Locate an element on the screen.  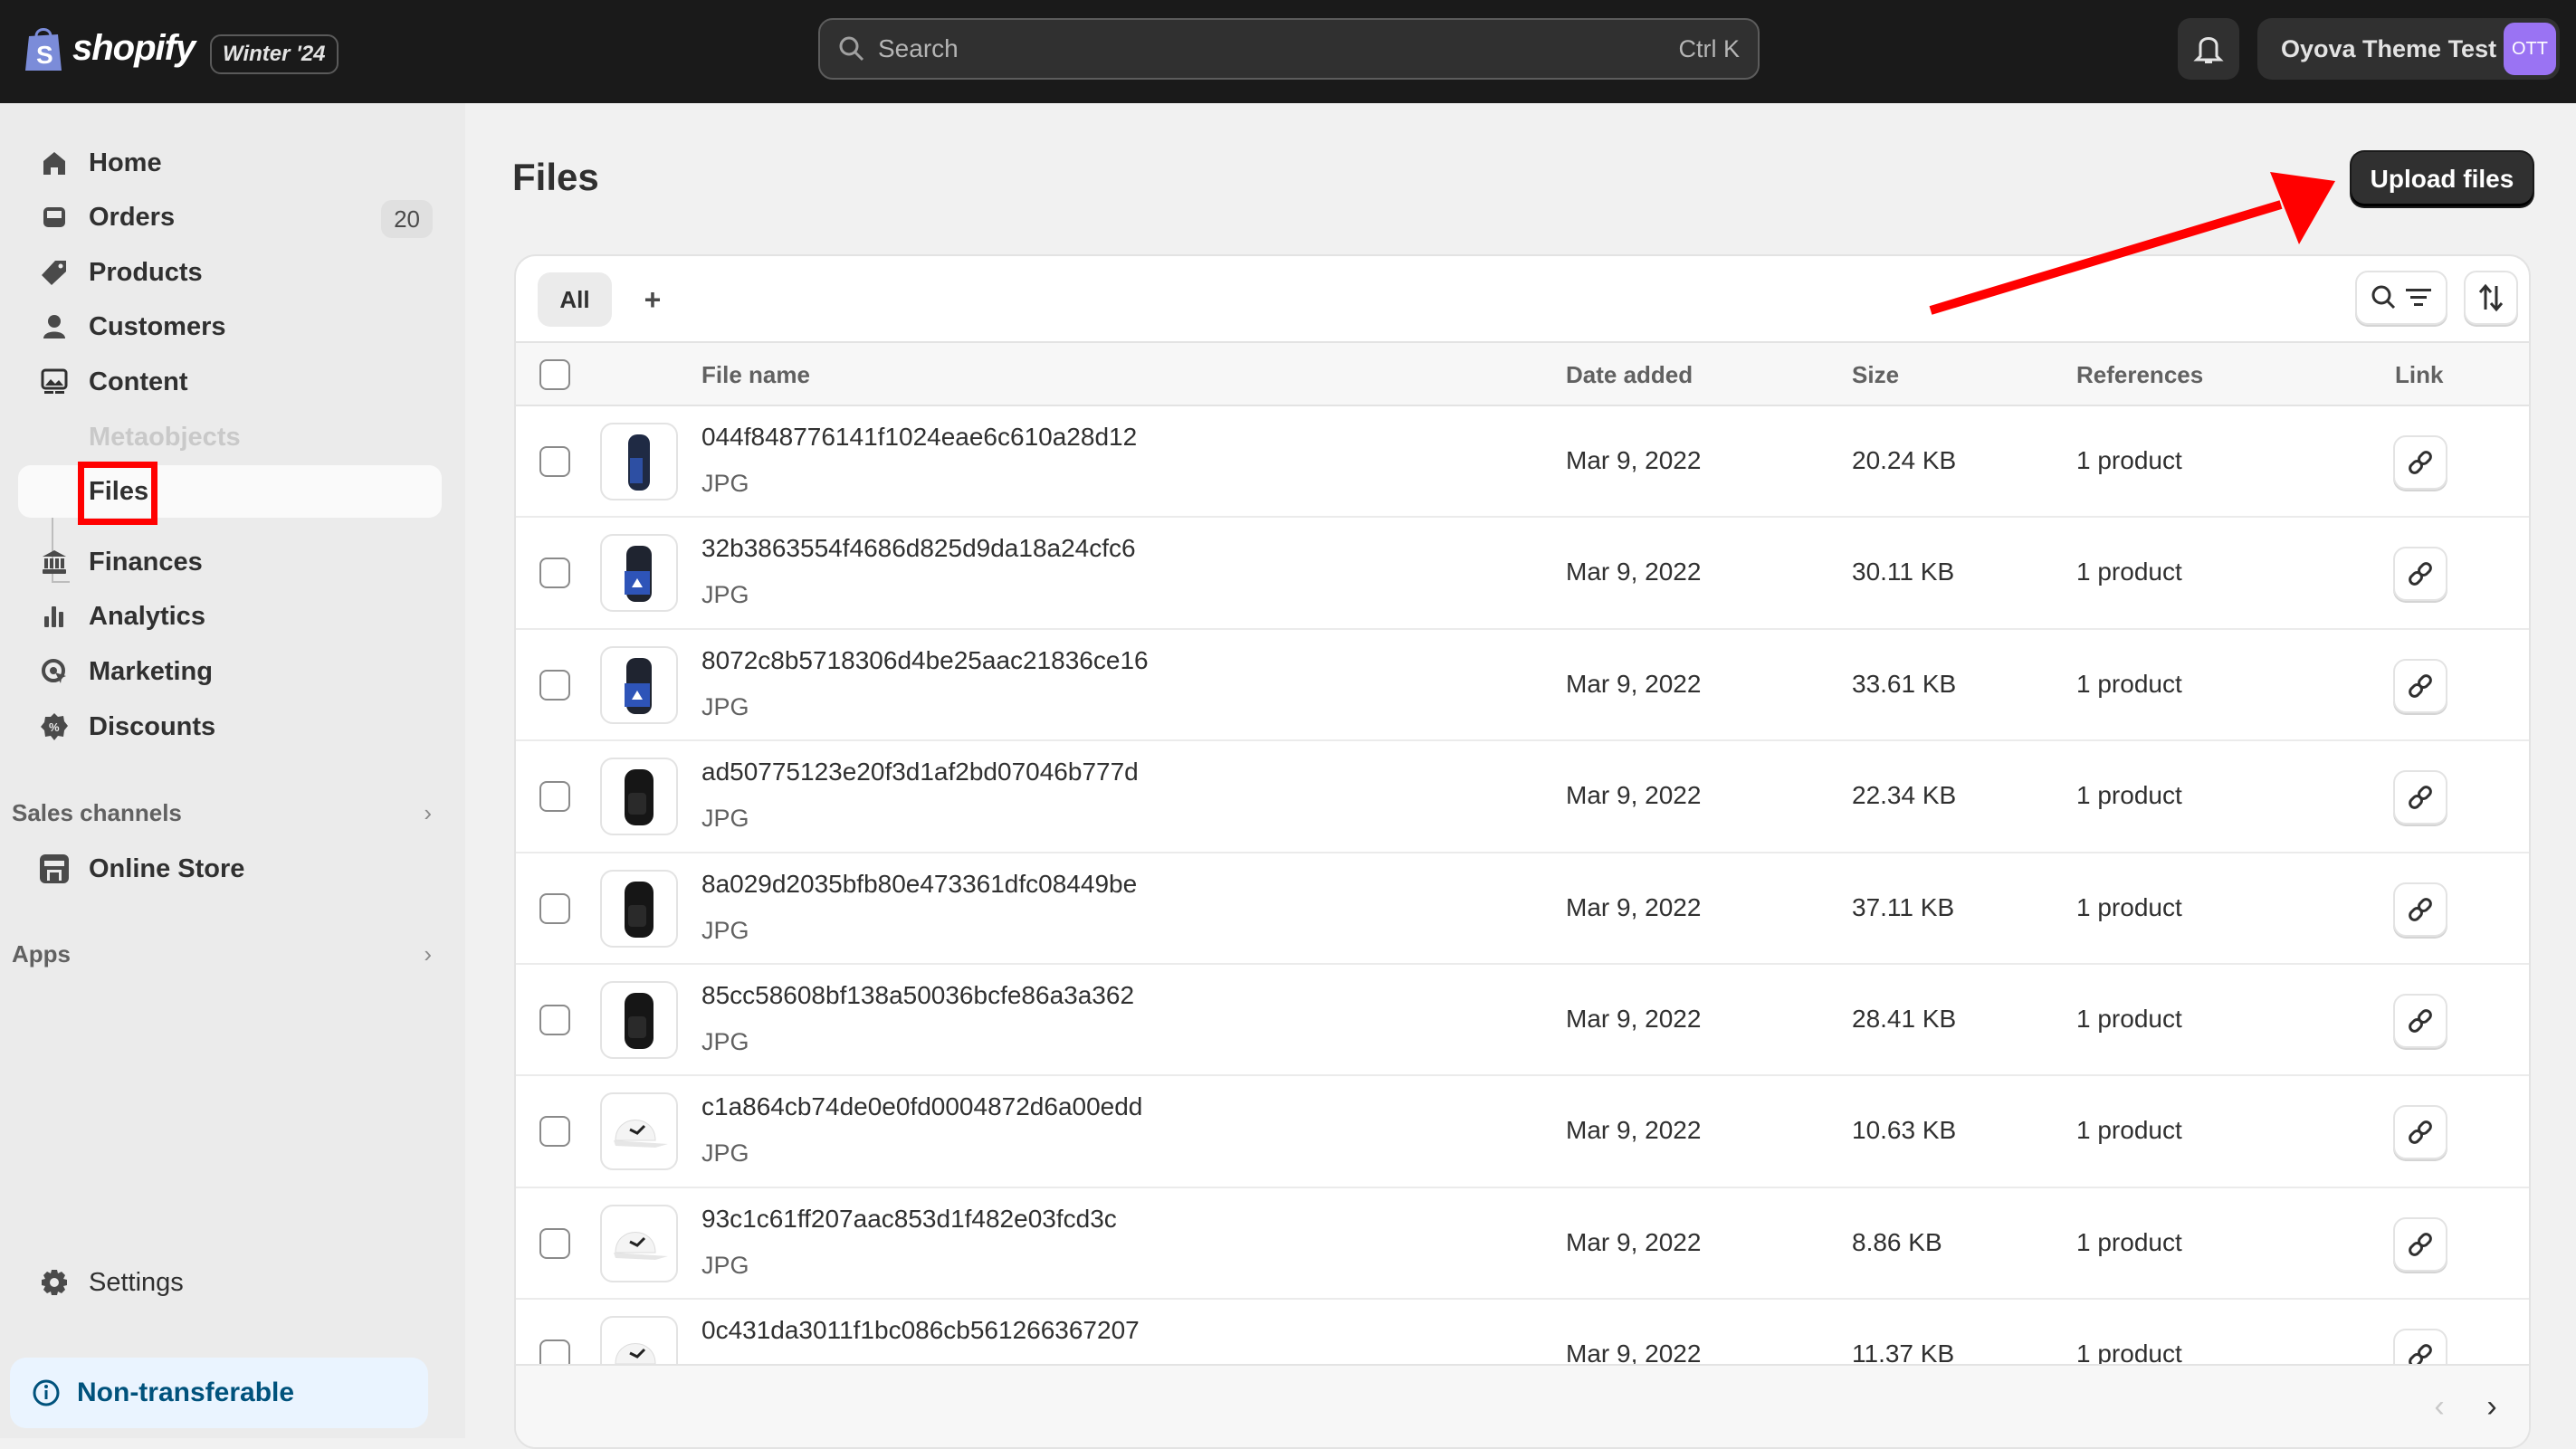
select-all-checkbox is located at coordinates (555, 374).